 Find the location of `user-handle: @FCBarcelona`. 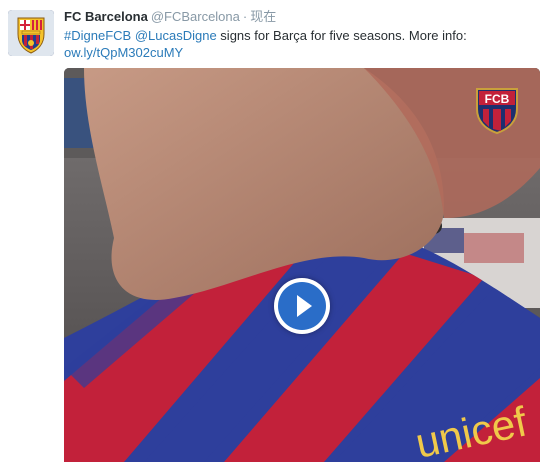

user-handle: @FCBarcelona is located at coordinates (195, 16).